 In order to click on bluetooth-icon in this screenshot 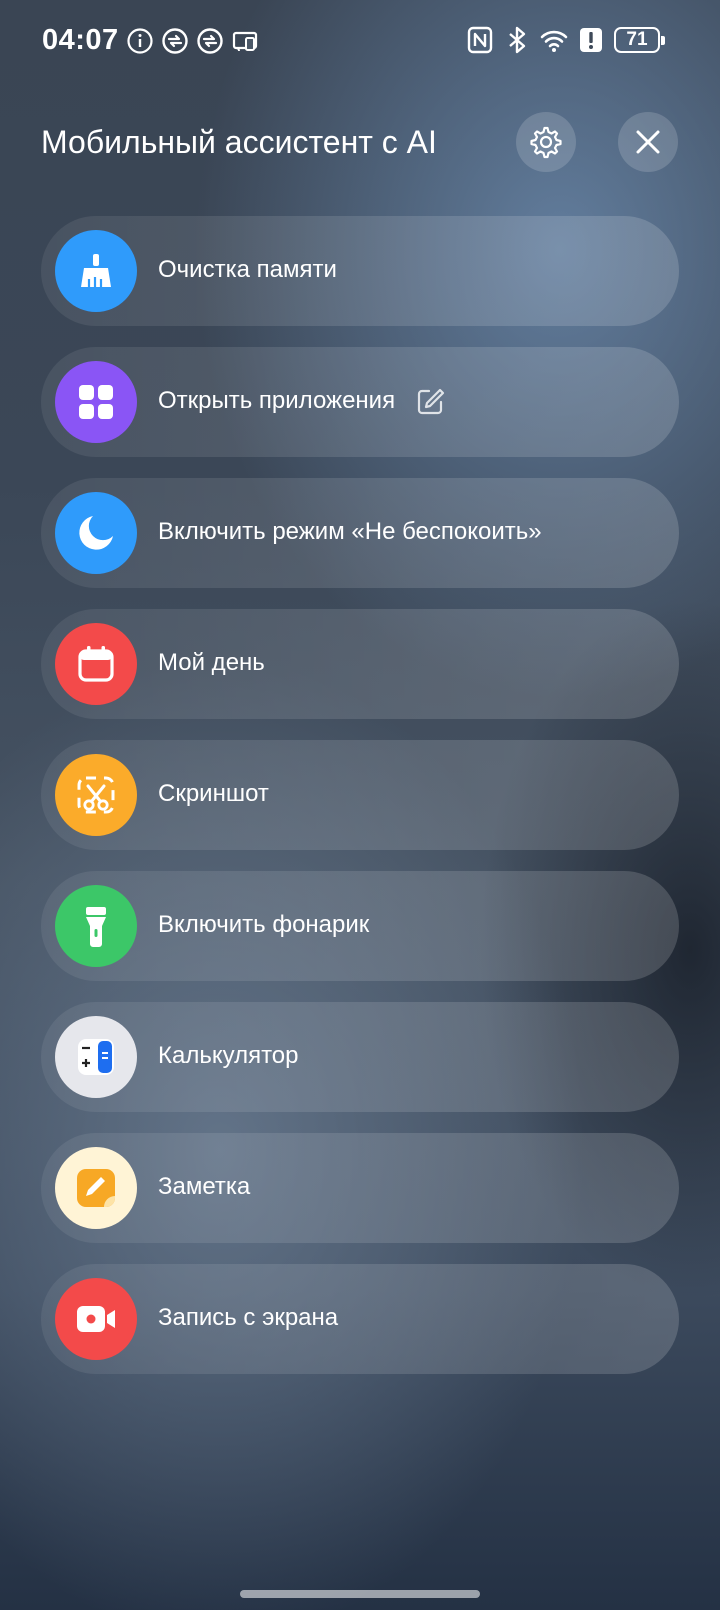, I will do `click(517, 40)`.